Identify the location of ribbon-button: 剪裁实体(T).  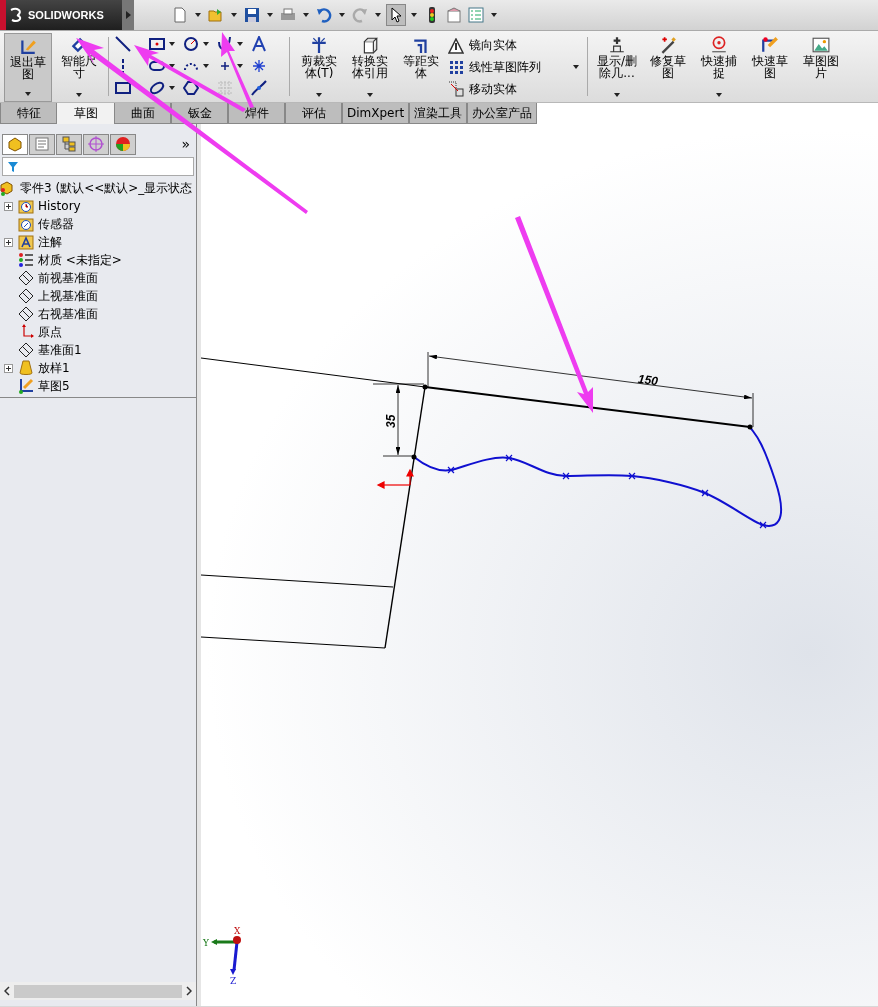
(319, 67).